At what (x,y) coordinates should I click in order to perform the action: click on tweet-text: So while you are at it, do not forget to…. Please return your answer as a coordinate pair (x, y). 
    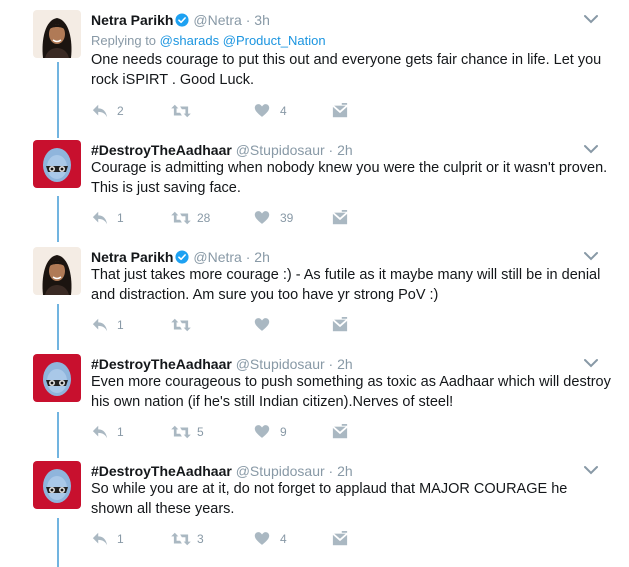
    Looking at the image, I should click on (329, 499).